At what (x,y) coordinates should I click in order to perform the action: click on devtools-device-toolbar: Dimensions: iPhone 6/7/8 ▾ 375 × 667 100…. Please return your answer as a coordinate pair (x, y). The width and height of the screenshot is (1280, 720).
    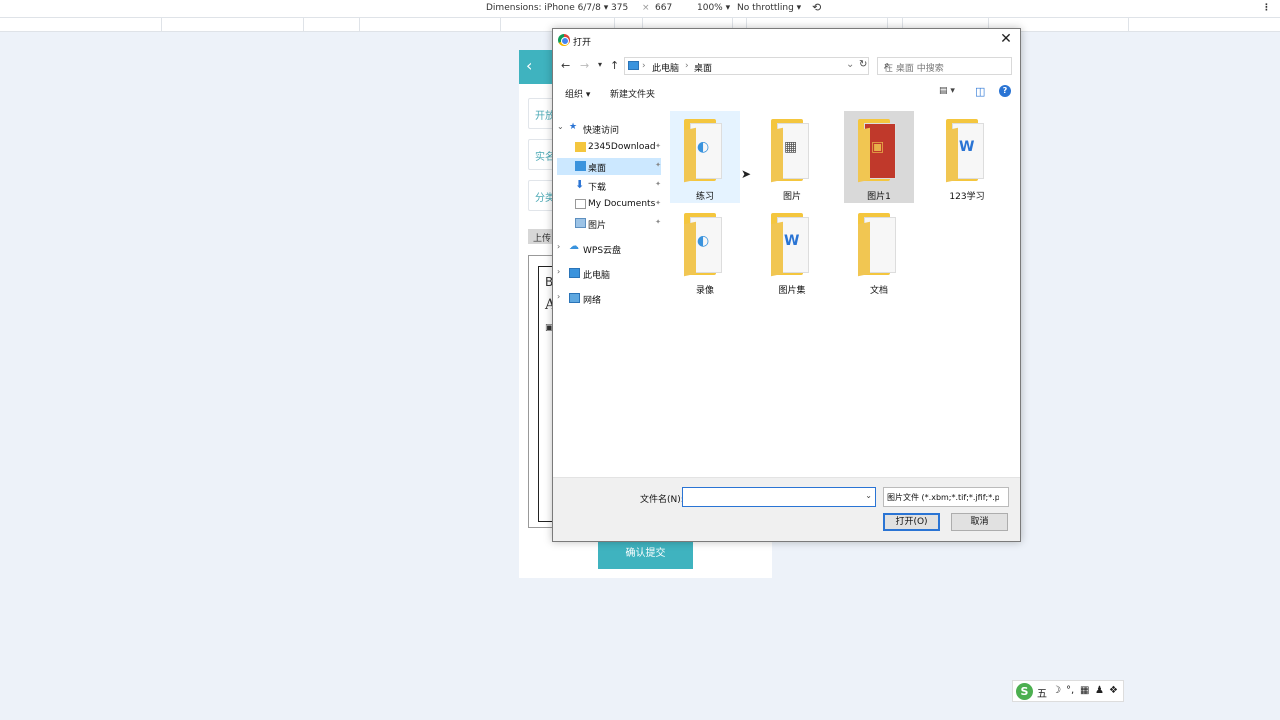
    Looking at the image, I should click on (640, 9).